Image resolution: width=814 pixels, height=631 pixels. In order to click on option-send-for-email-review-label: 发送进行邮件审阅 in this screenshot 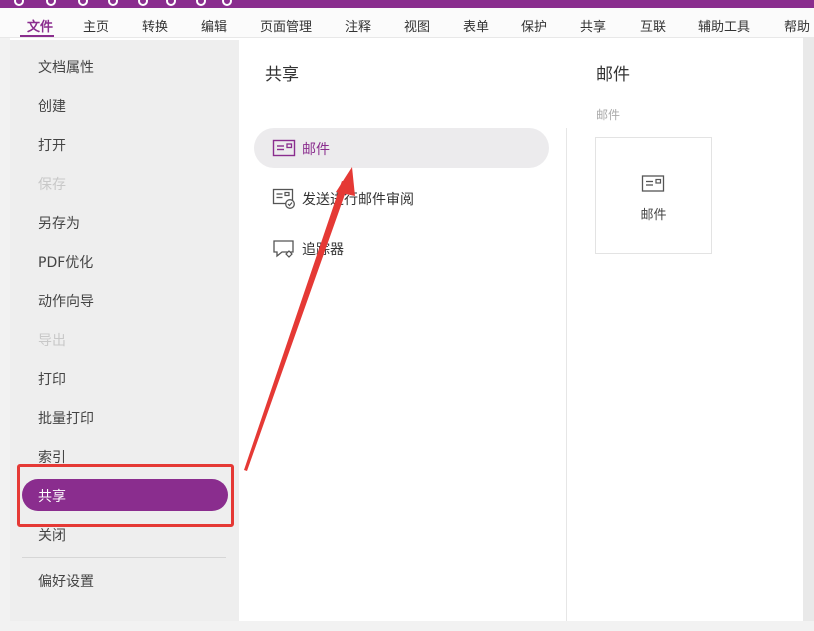, I will do `click(358, 200)`.